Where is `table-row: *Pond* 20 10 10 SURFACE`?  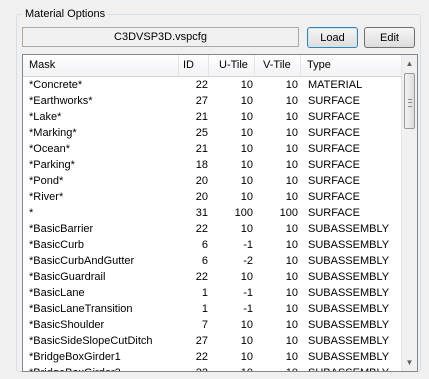
table-row: *Pond* 20 10 10 SURFACE is located at coordinates (213, 181).